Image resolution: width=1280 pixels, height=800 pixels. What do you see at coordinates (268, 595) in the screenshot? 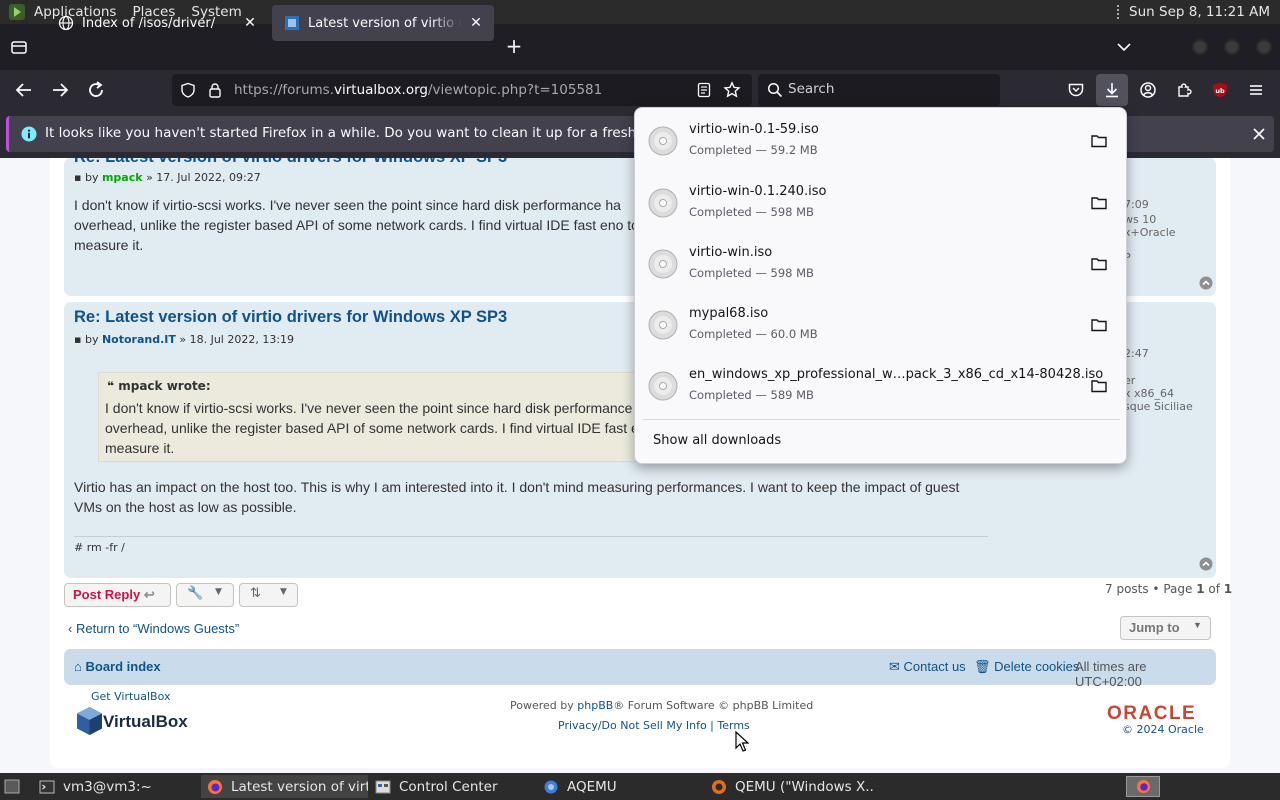
I see `sort-button: ⇅ ▼` at bounding box center [268, 595].